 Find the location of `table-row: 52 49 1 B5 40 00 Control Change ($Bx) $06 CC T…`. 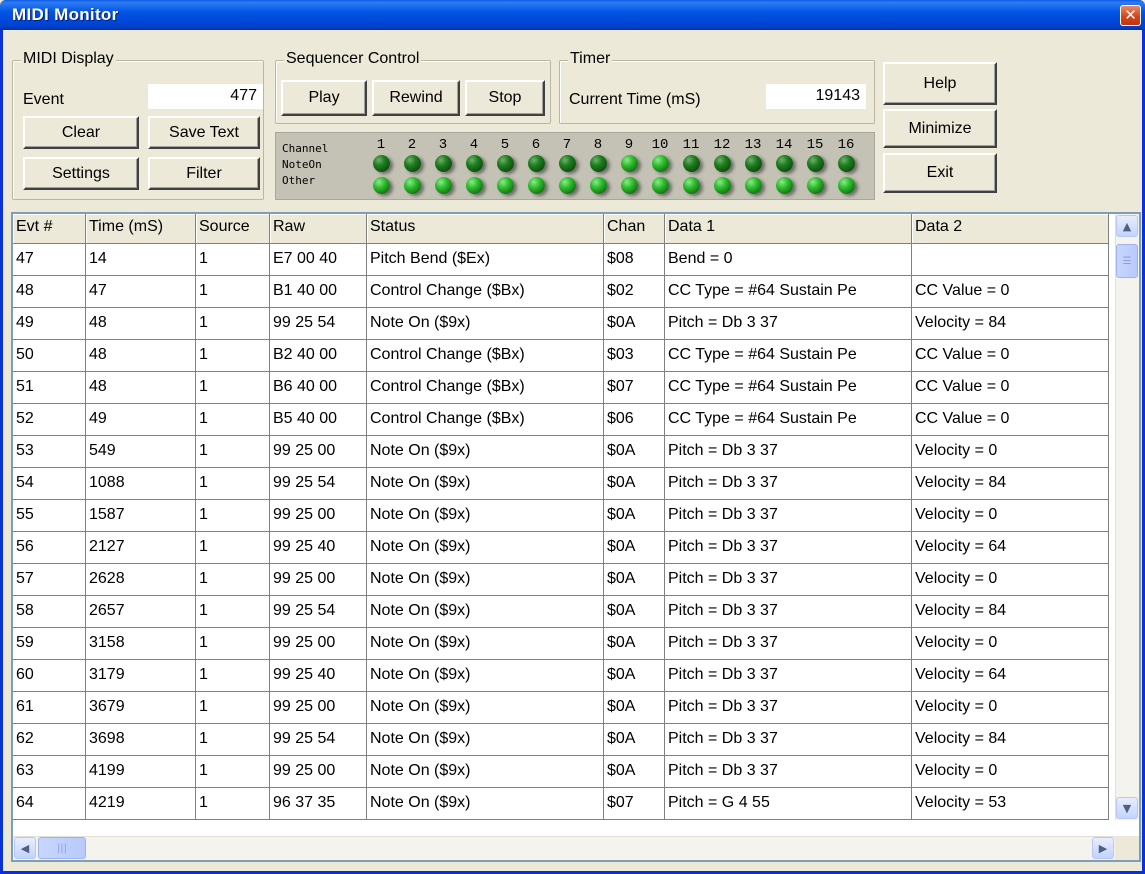

table-row: 52 49 1 B5 40 00 Control Change ($Bx) $06 CC T… is located at coordinates (563, 420).